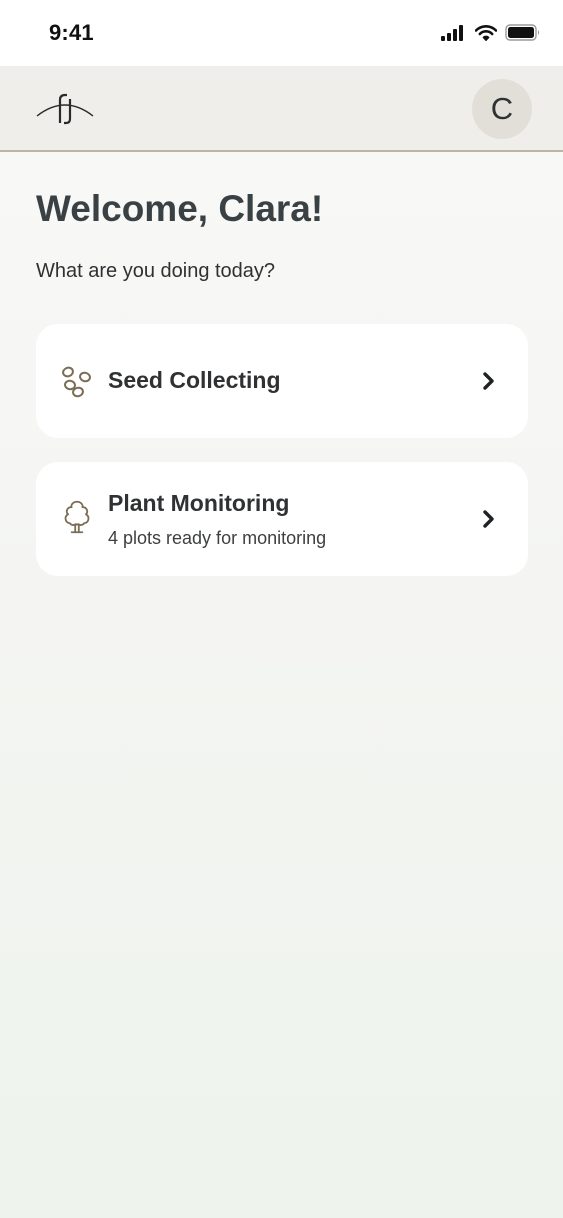 The height and width of the screenshot is (1218, 563). What do you see at coordinates (282, 381) in the screenshot?
I see `seed-collecting-card: Seed Collecting` at bounding box center [282, 381].